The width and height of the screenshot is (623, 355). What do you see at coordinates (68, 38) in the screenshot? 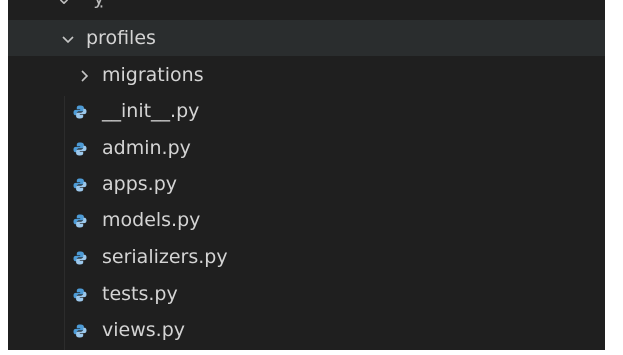
I see `chevron-down-icon` at bounding box center [68, 38].